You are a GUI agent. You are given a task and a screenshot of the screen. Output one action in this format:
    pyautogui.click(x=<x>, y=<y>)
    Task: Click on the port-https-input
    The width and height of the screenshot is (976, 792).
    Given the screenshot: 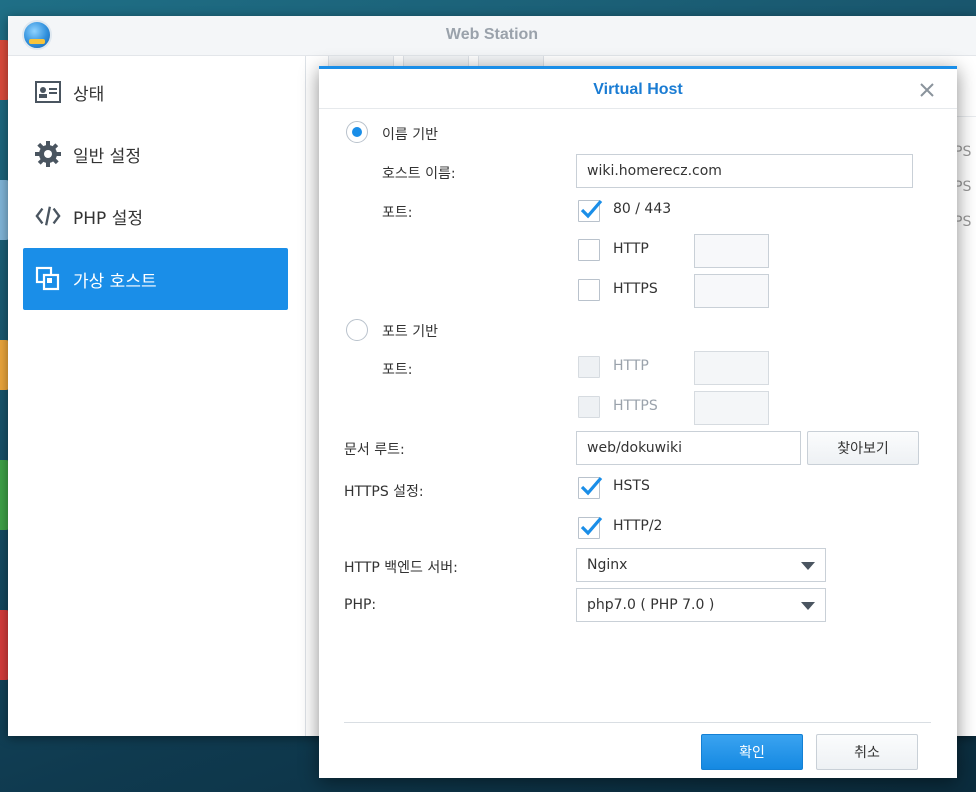 What is the action you would take?
    pyautogui.click(x=731, y=408)
    